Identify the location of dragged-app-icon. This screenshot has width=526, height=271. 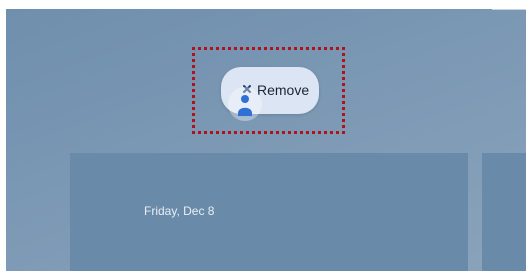
(245, 104).